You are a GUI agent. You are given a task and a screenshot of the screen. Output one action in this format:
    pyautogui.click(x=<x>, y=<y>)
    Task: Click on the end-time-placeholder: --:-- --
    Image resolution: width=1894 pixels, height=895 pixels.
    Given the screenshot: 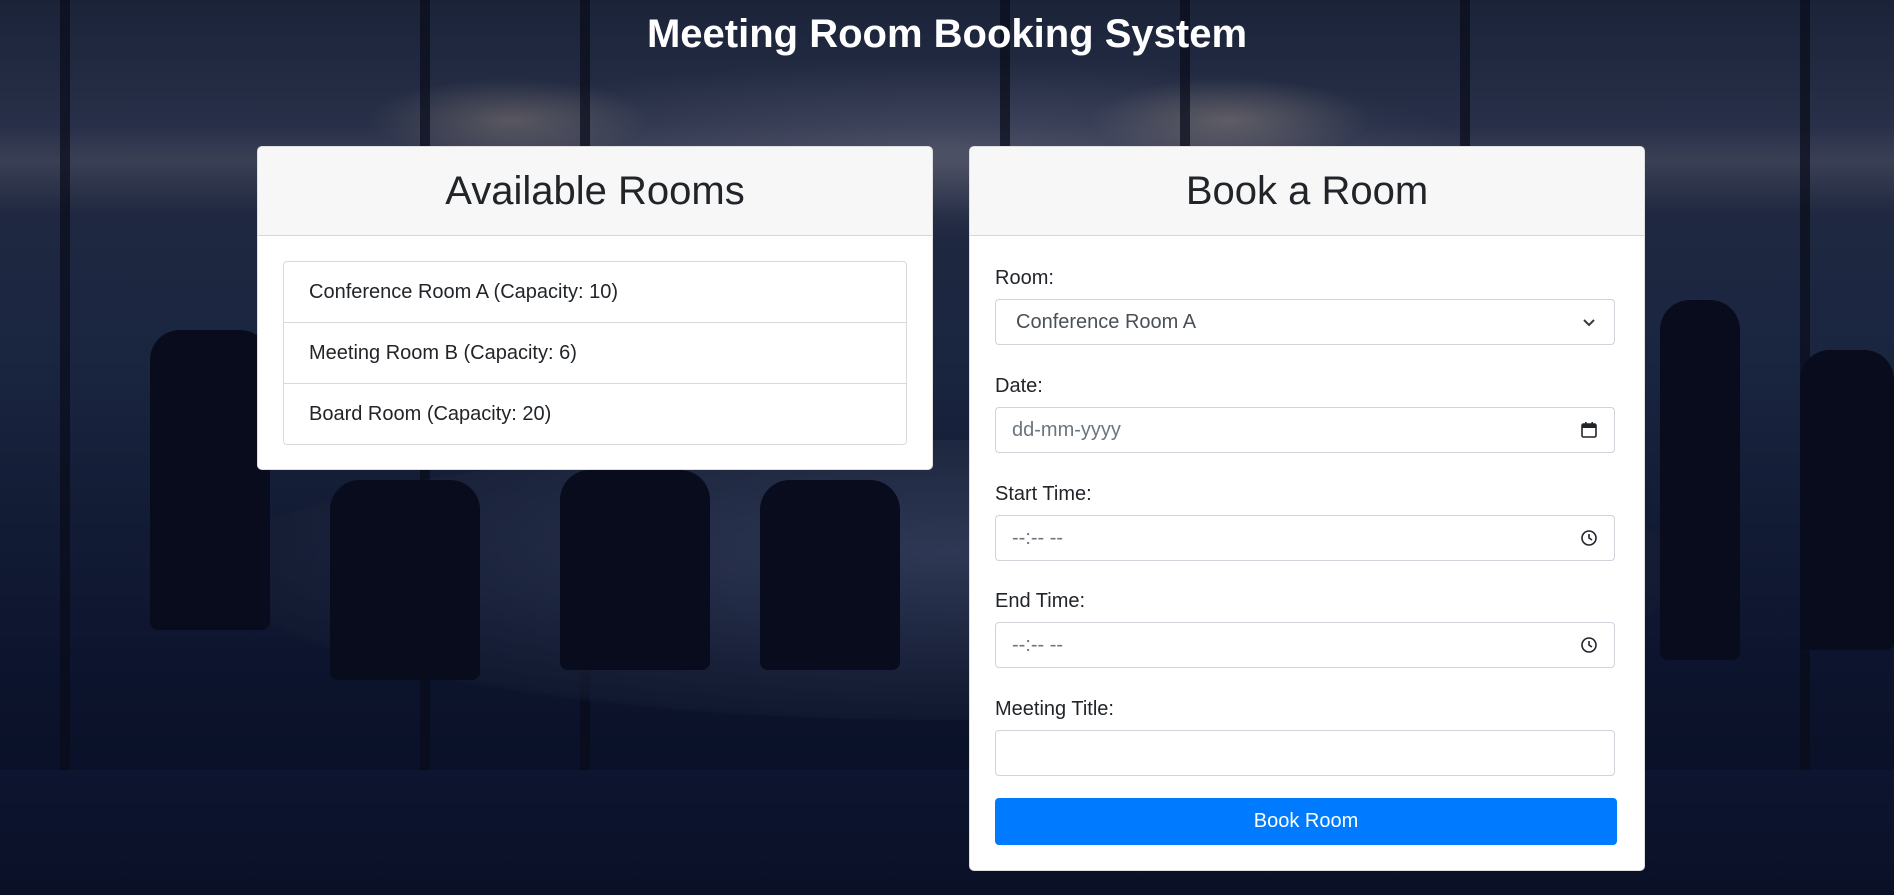 What is the action you would take?
    pyautogui.click(x=1038, y=644)
    